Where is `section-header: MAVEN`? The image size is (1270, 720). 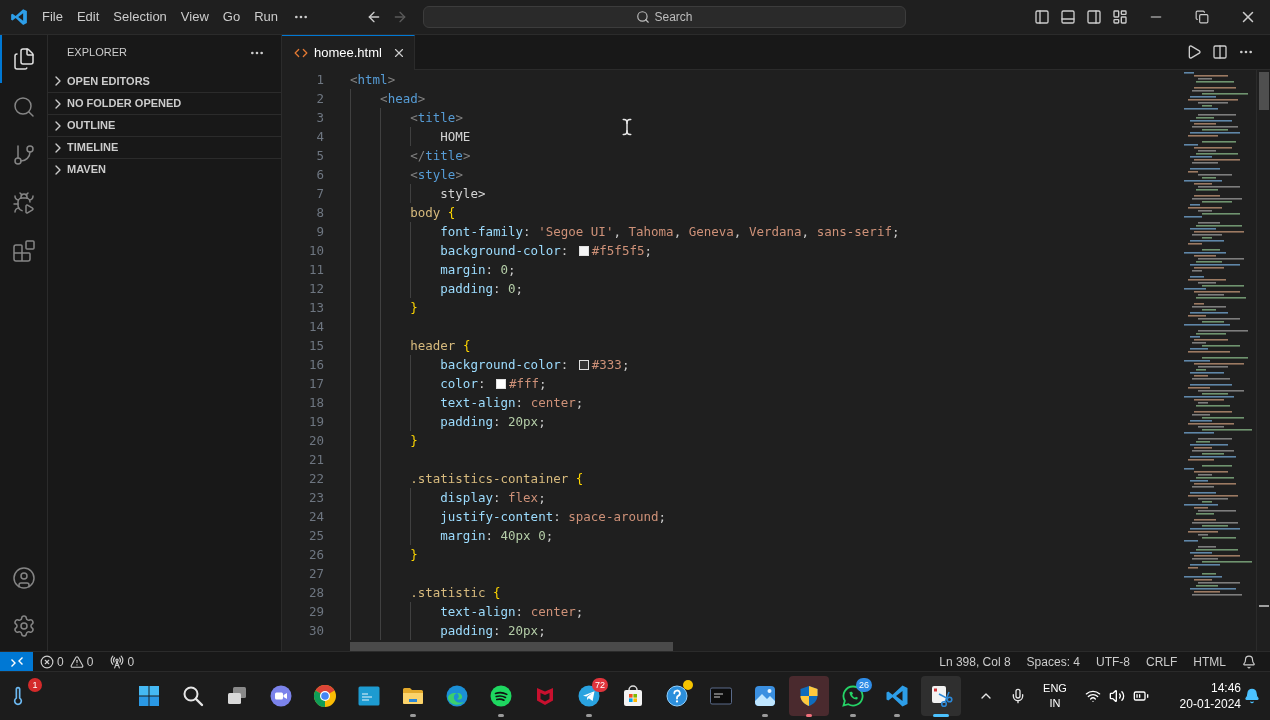 section-header: MAVEN is located at coordinates (164, 169).